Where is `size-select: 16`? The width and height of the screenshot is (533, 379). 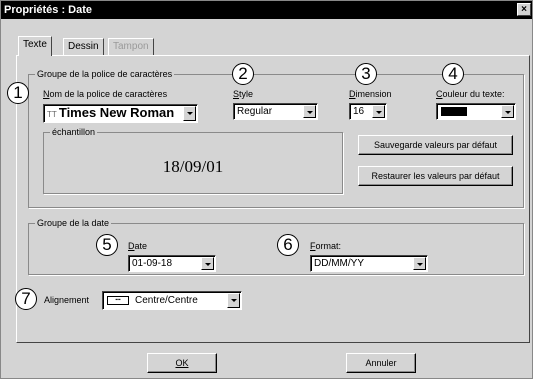 size-select: 16 is located at coordinates (368, 111).